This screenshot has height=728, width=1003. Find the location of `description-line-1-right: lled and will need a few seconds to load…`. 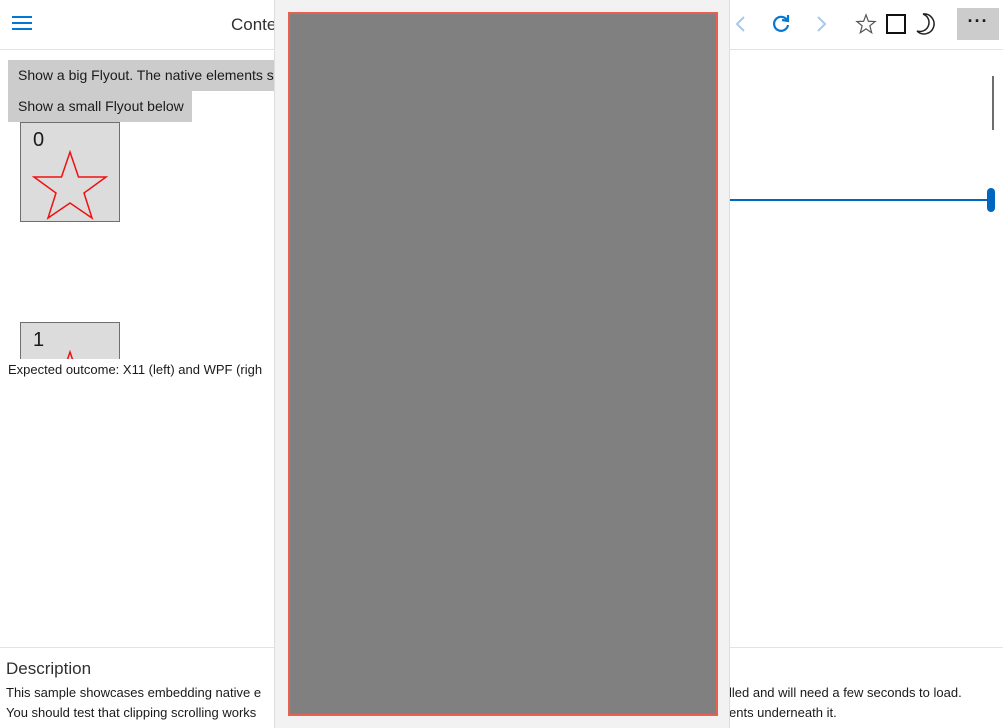

description-line-1-right: lled and will need a few seconds to load… is located at coordinates (845, 692).